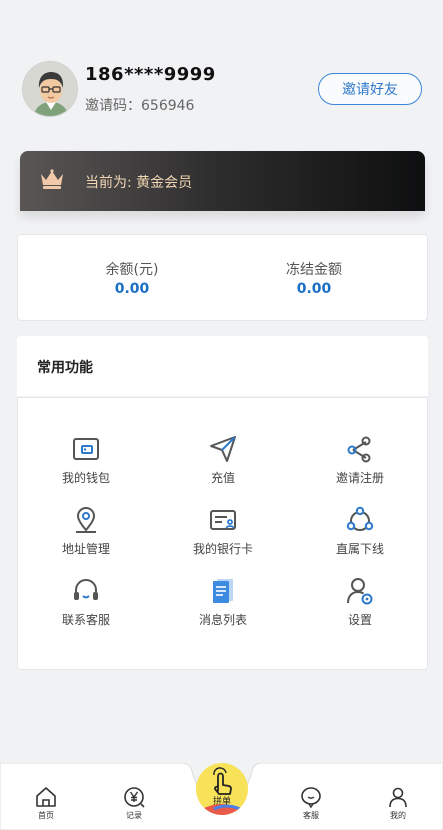 Image resolution: width=443 pixels, height=830 pixels. What do you see at coordinates (132, 289) in the screenshot?
I see `balance-value: 0.00` at bounding box center [132, 289].